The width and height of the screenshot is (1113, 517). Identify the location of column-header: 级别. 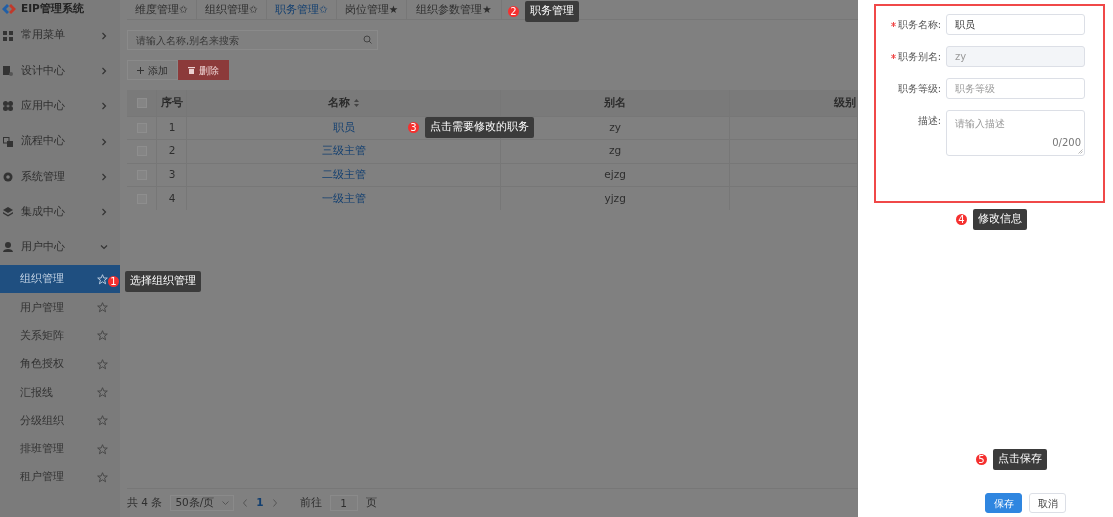
(845, 101).